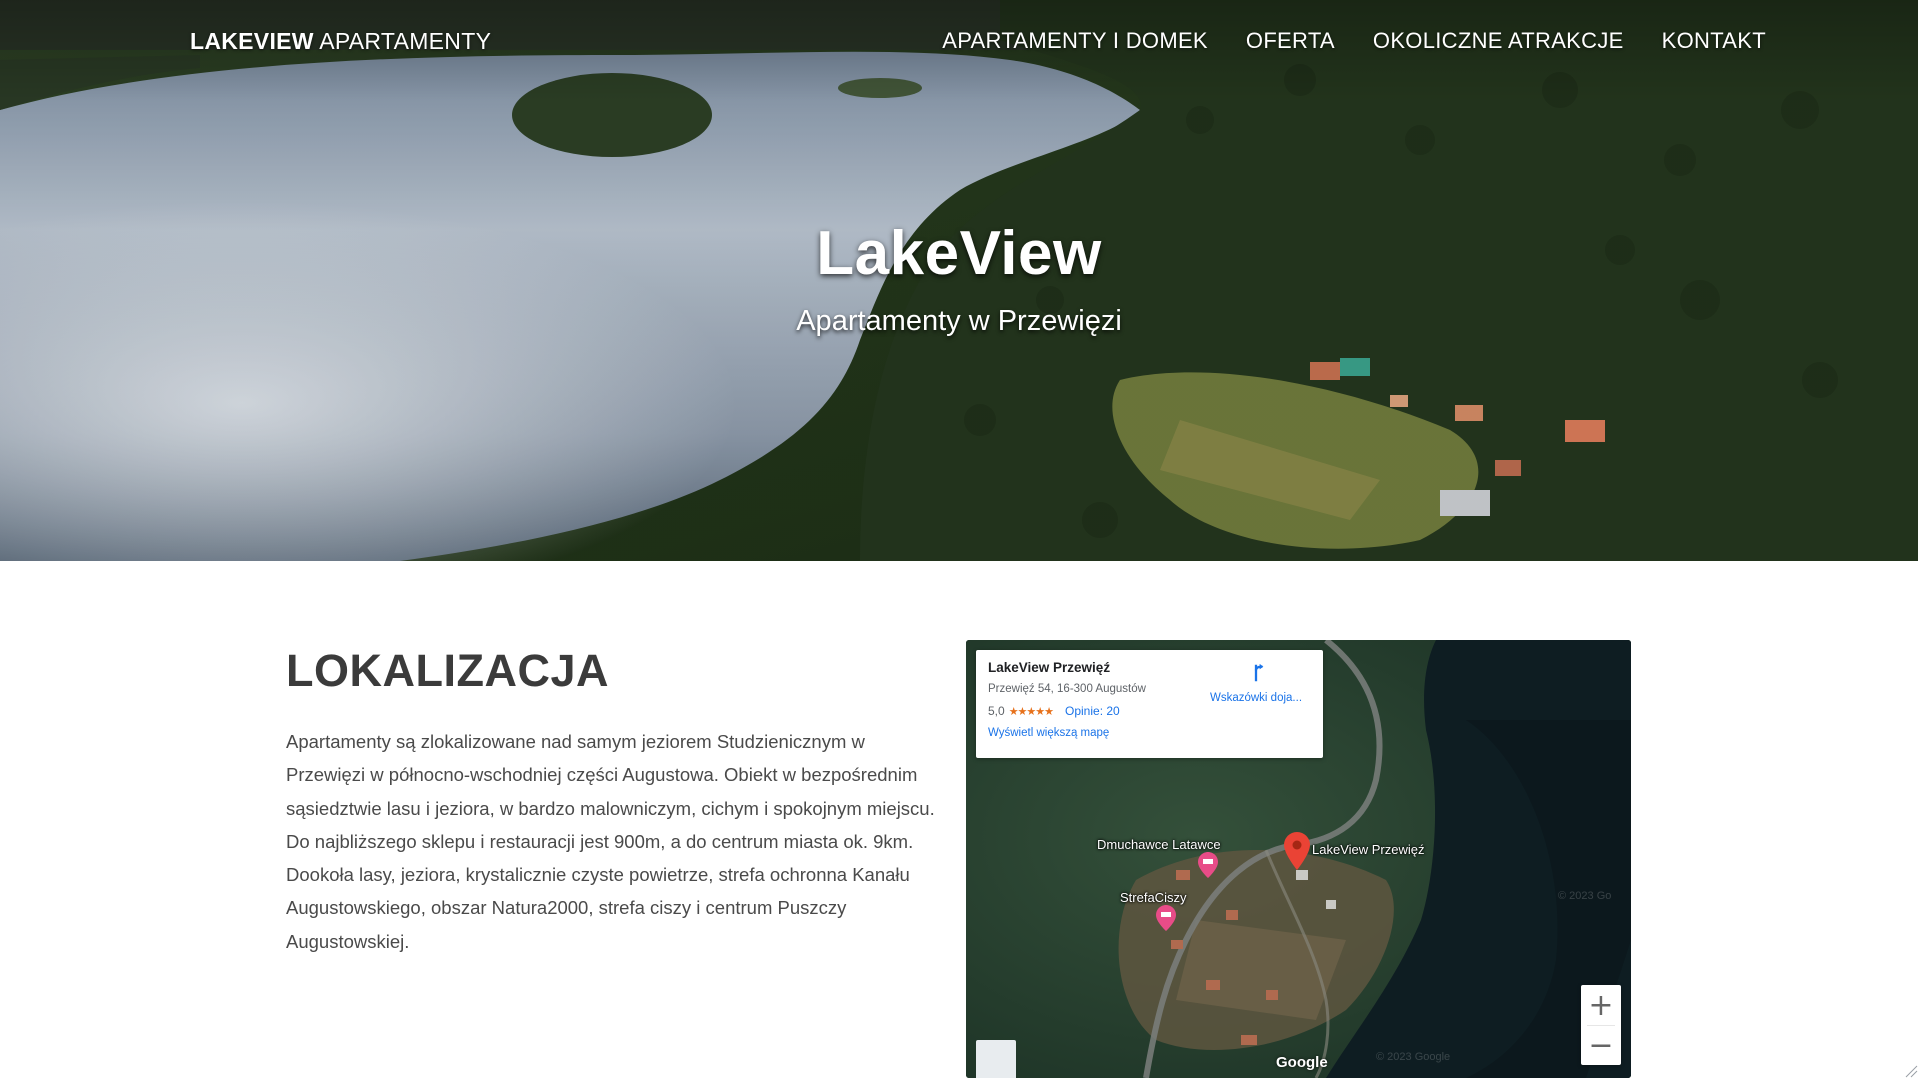  What do you see at coordinates (447, 670) in the screenshot?
I see `section-heading-lokalizacja: LOKALIZACJA` at bounding box center [447, 670].